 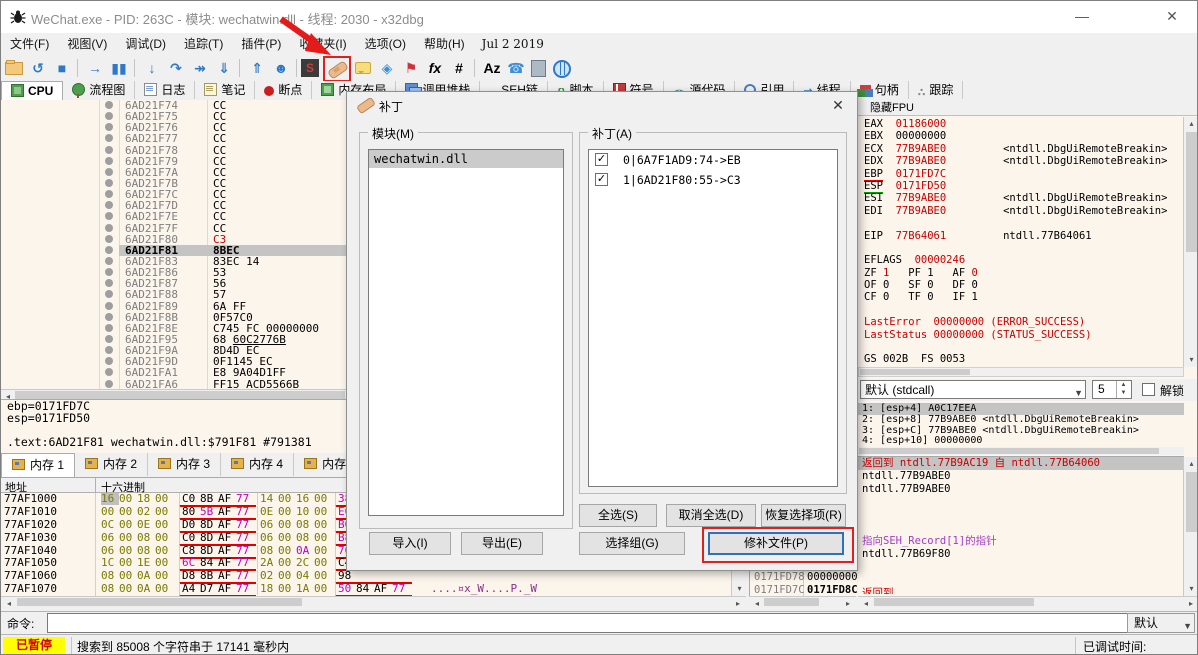 I want to click on minimize-button: —, so click(x=1082, y=16).